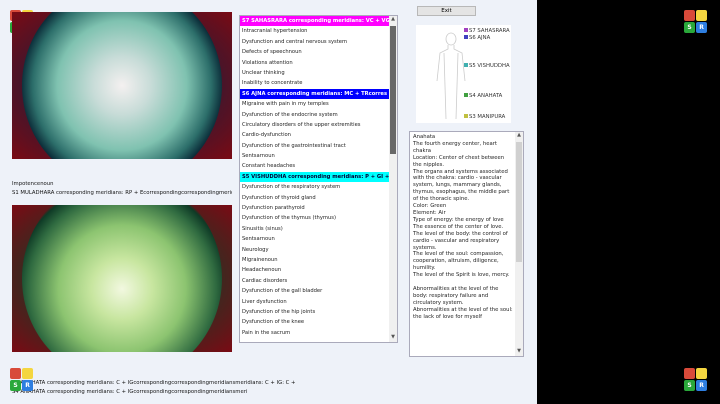 The image size is (720, 404). I want to click on list-item: Dysfunction of the hip joints, so click(315, 312).